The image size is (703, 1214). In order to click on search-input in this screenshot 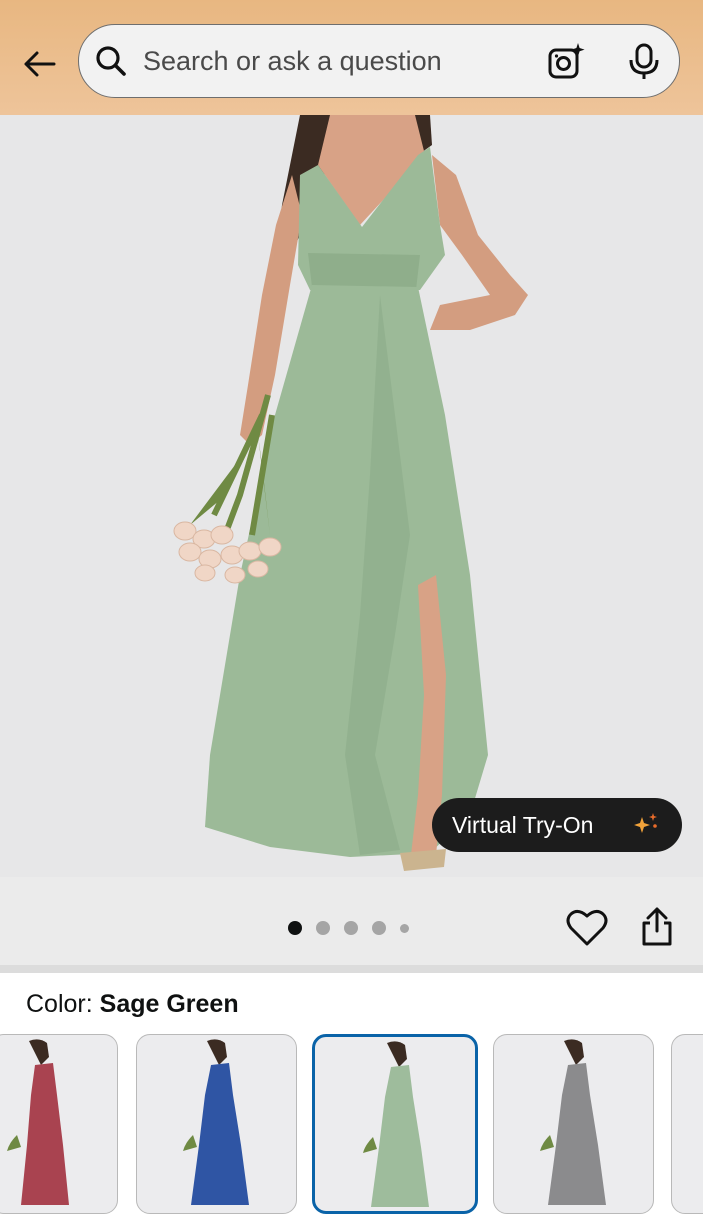, I will do `click(333, 61)`.